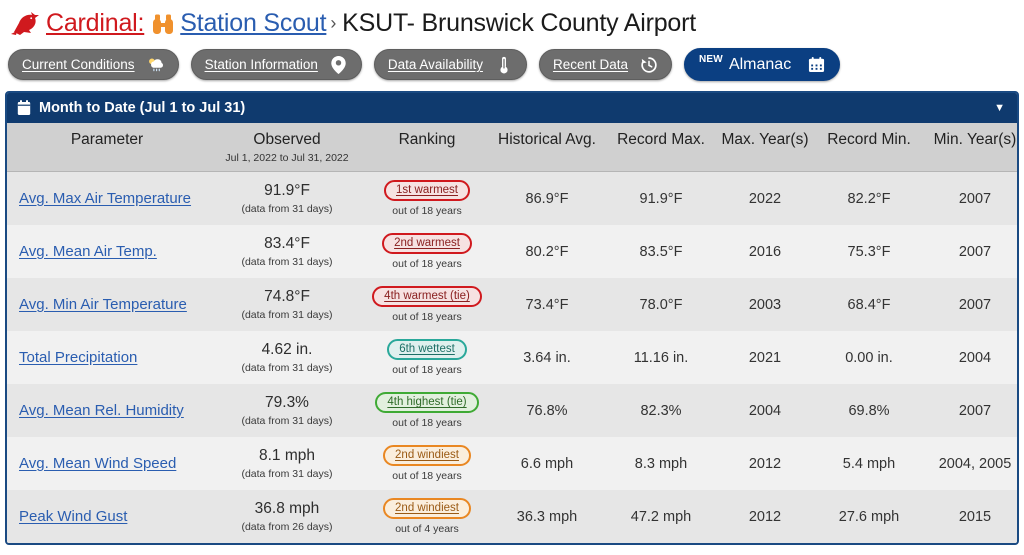  What do you see at coordinates (142, 108) in the screenshot?
I see `panel-title: Month to Date (Jul 1 to Jul 31)` at bounding box center [142, 108].